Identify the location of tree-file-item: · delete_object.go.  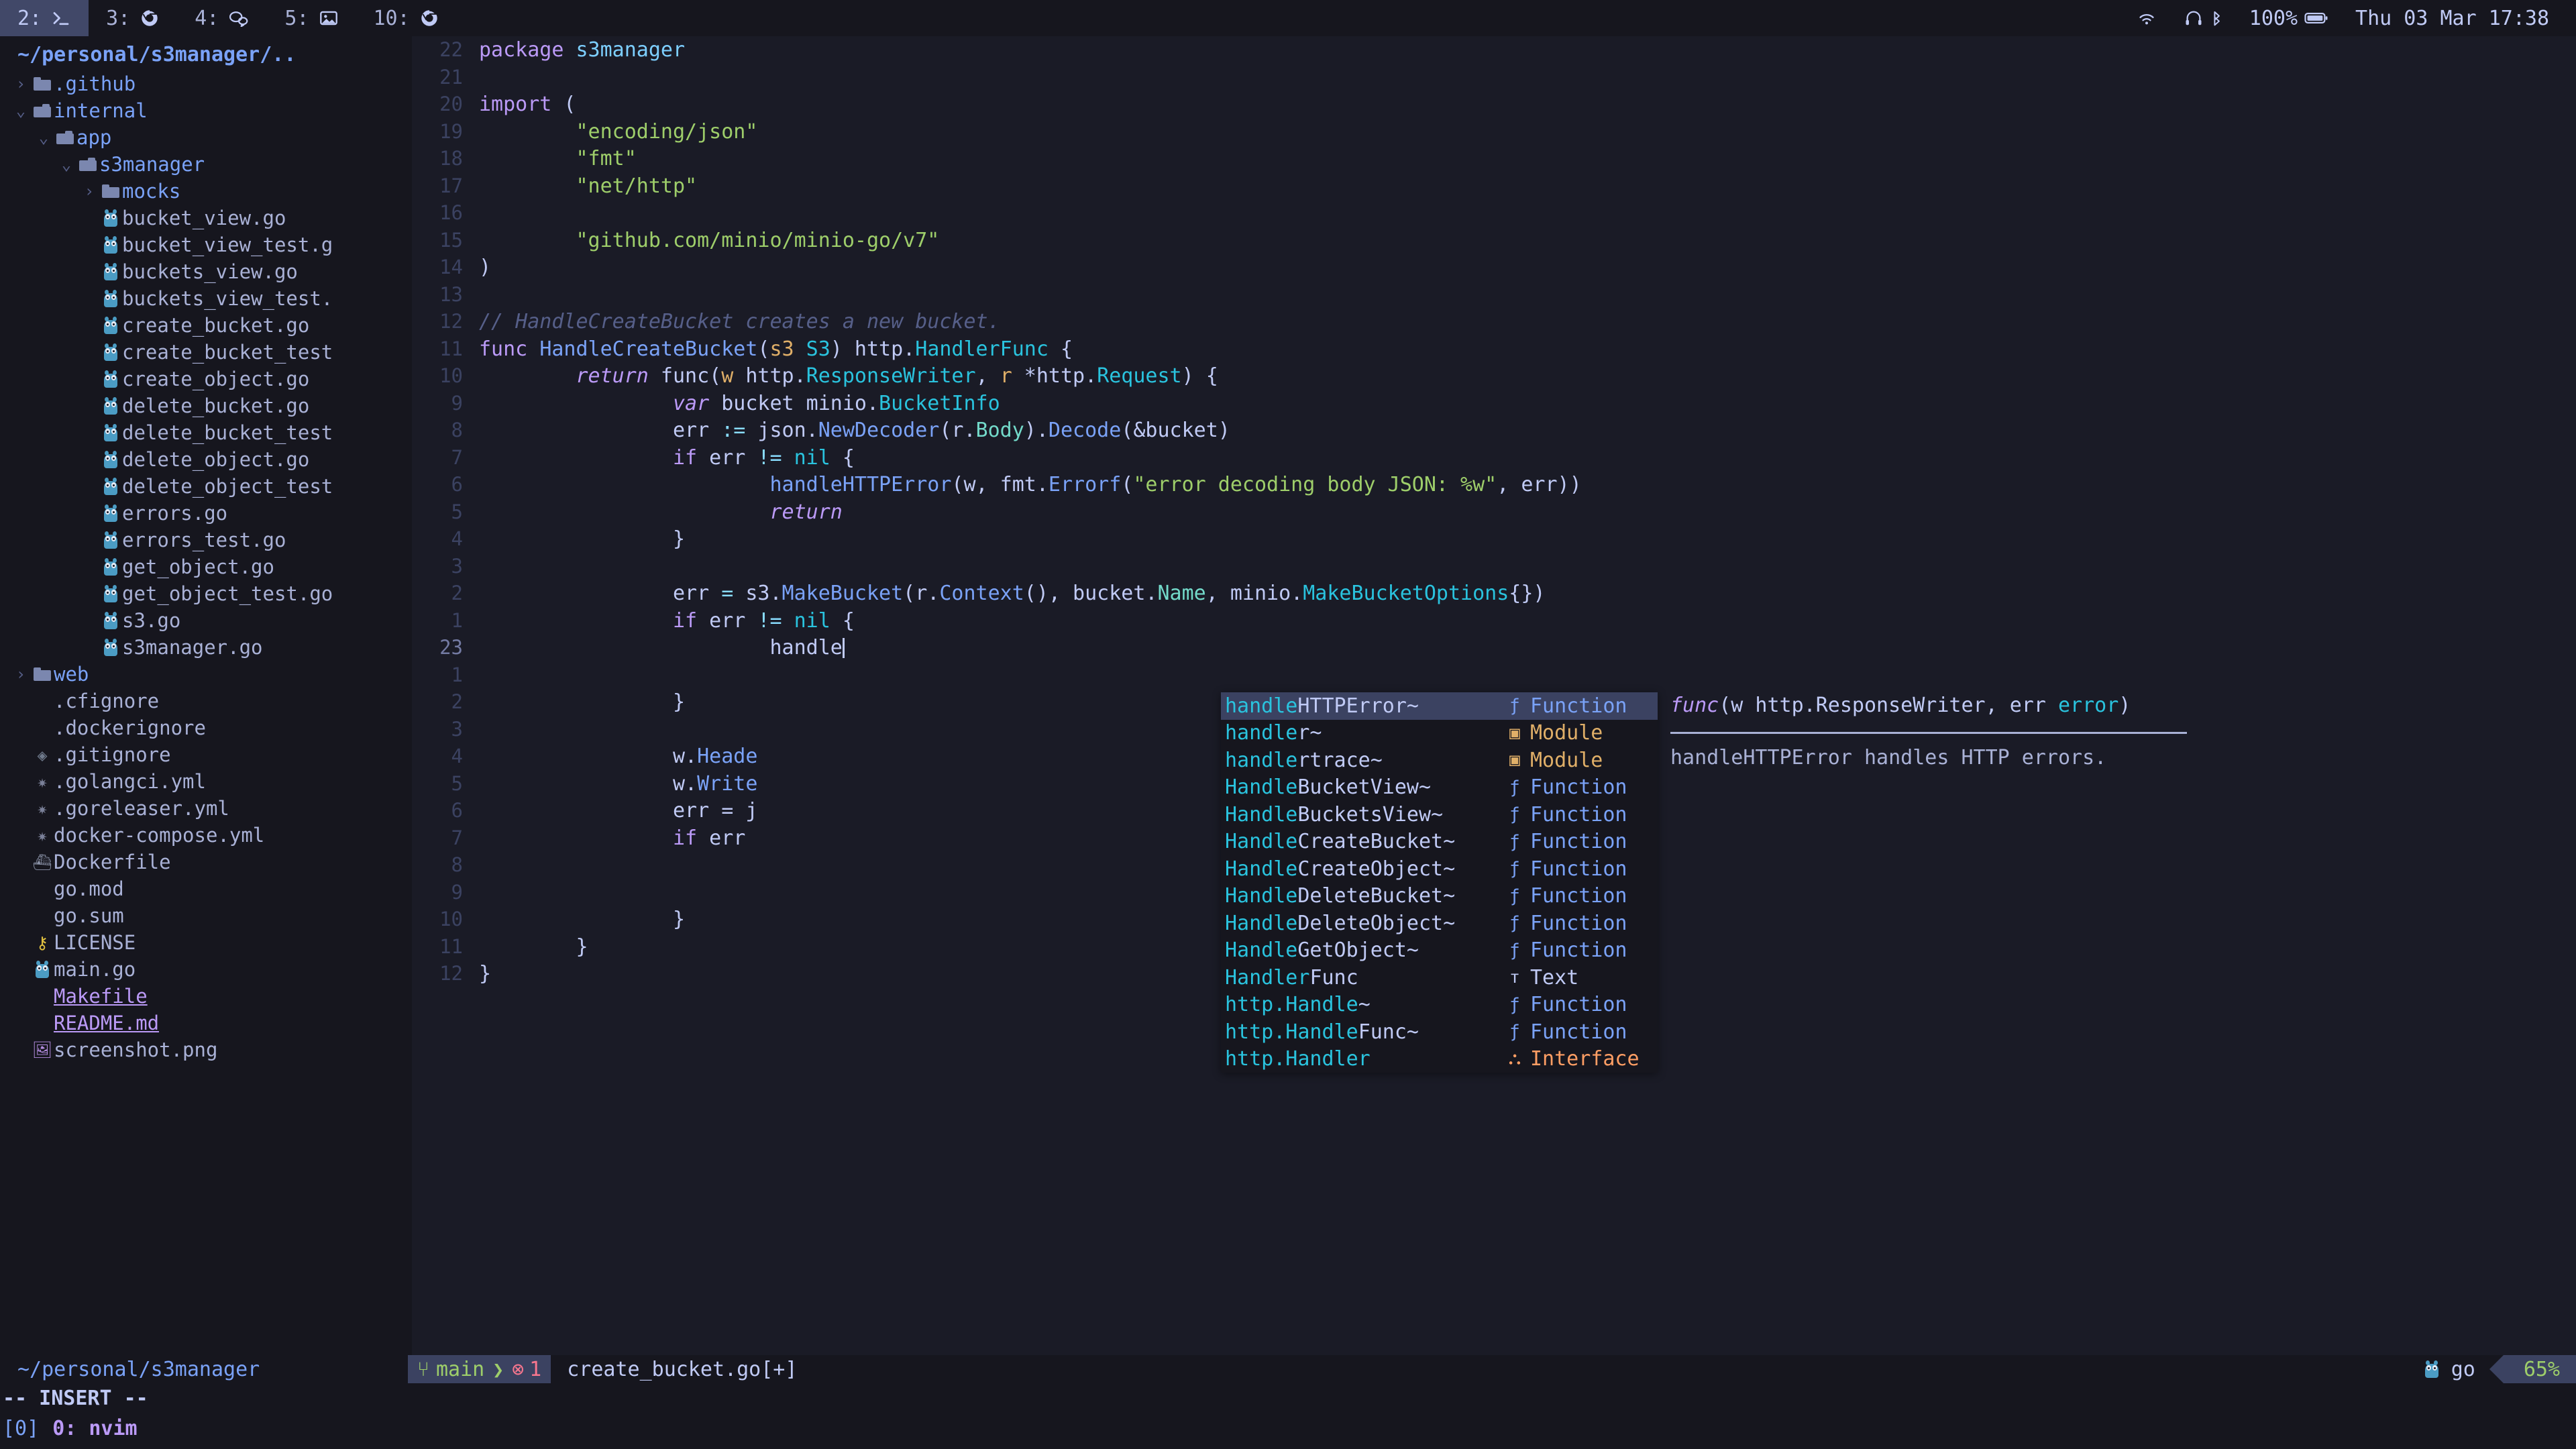
(206, 459).